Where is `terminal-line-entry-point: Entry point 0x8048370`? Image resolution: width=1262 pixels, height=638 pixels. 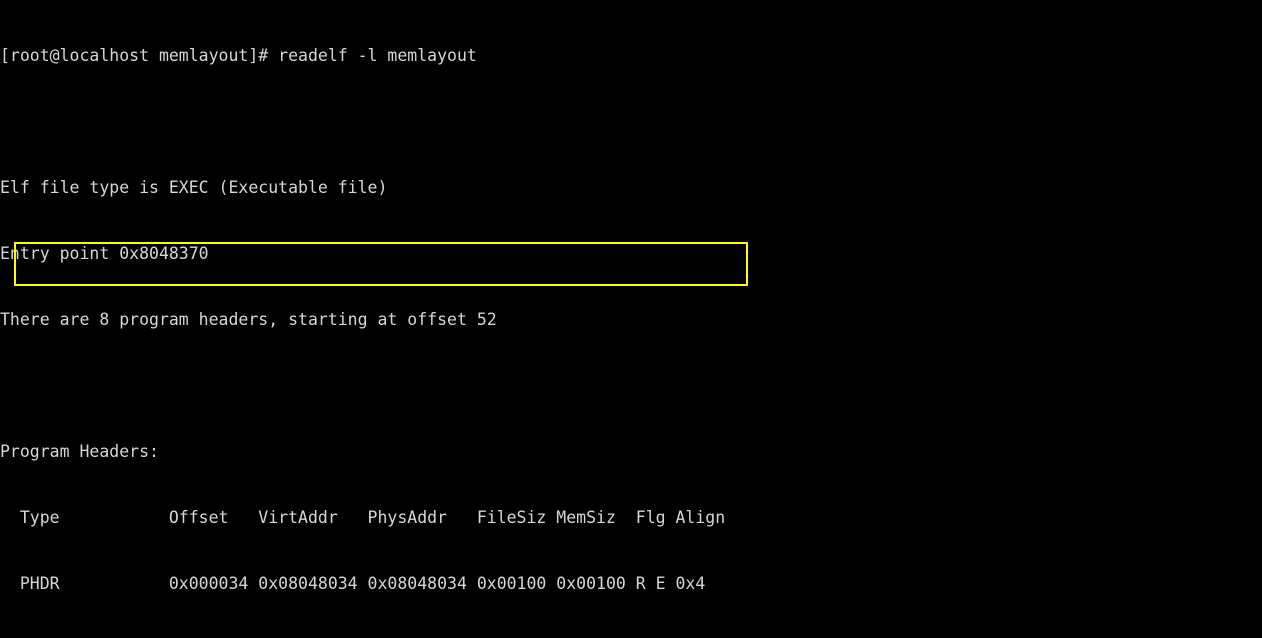
terminal-line-entry-point: Entry point 0x8048370 is located at coordinates (104, 253).